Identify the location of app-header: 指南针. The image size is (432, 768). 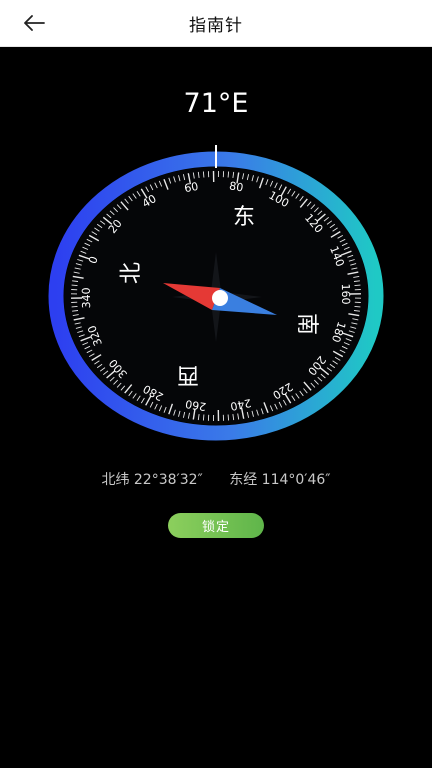
(216, 23).